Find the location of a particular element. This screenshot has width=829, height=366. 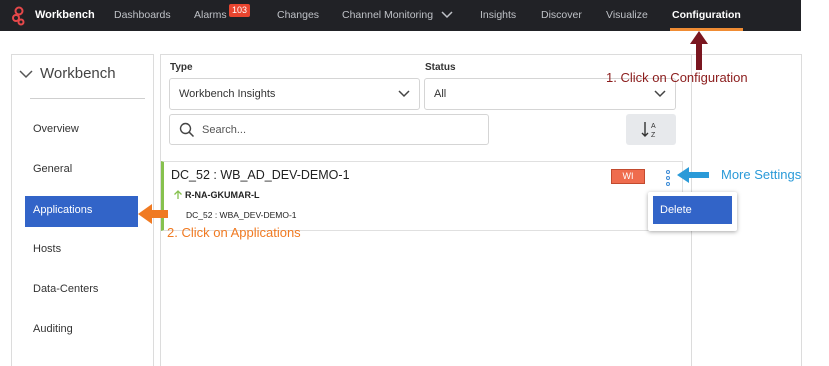

settings-menu: Delete is located at coordinates (692, 211).